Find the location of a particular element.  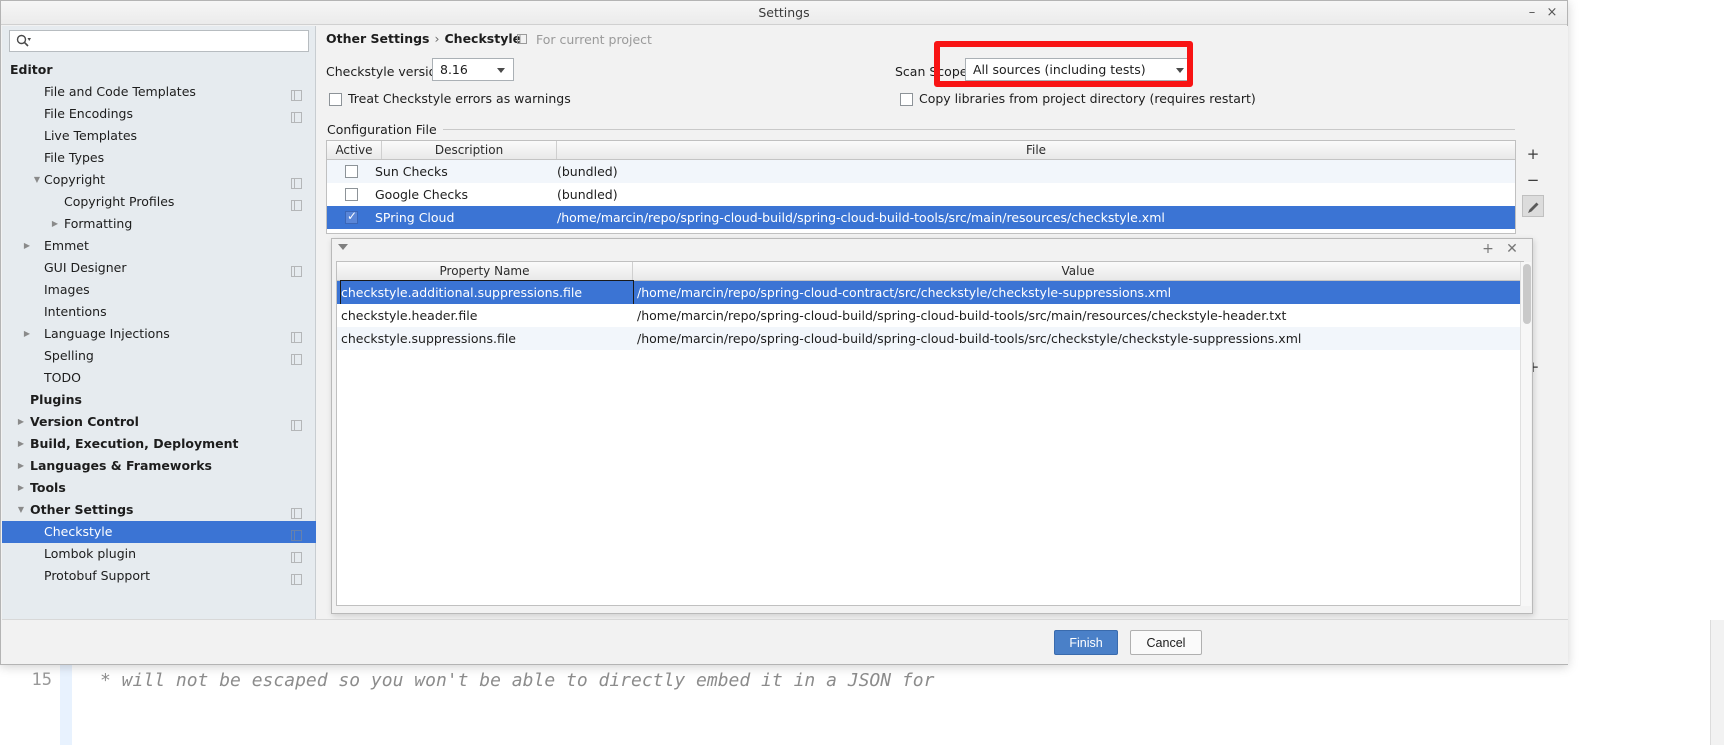

scan-scope-select: All sources (including tests) is located at coordinates (1079, 69).